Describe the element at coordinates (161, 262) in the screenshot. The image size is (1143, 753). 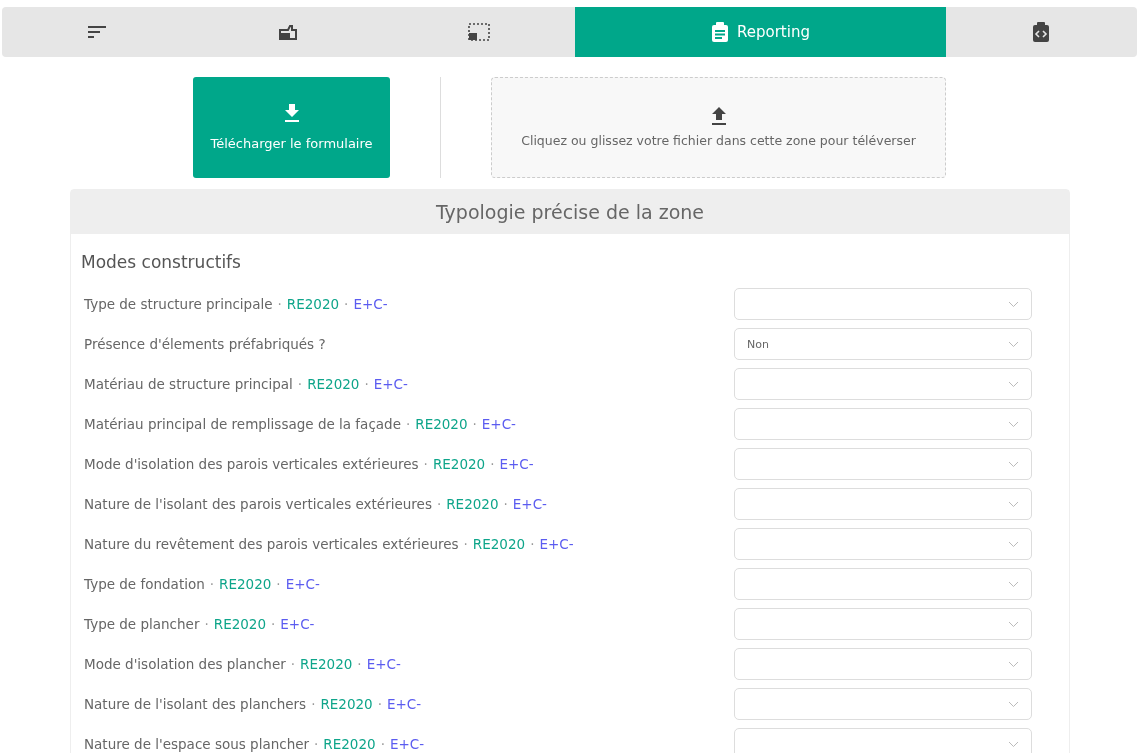
I see `section-heading: Modes constructifs` at that location.